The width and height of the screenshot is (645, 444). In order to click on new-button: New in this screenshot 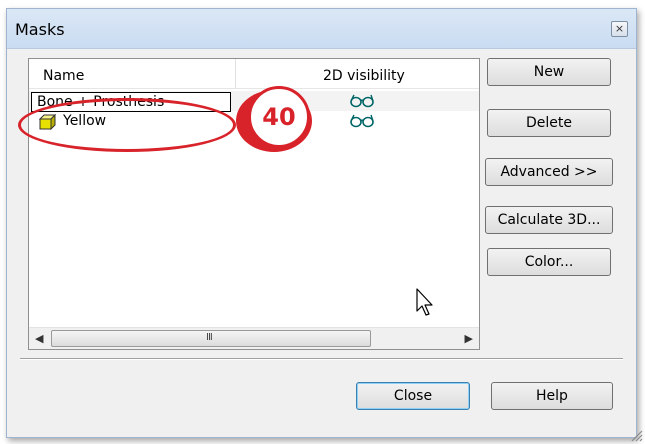, I will do `click(549, 72)`.